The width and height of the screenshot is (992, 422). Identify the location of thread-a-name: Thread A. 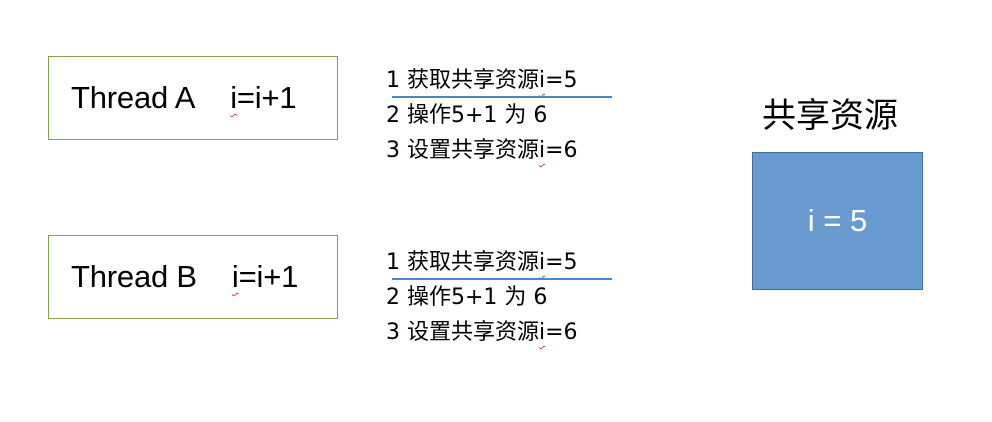
(133, 97).